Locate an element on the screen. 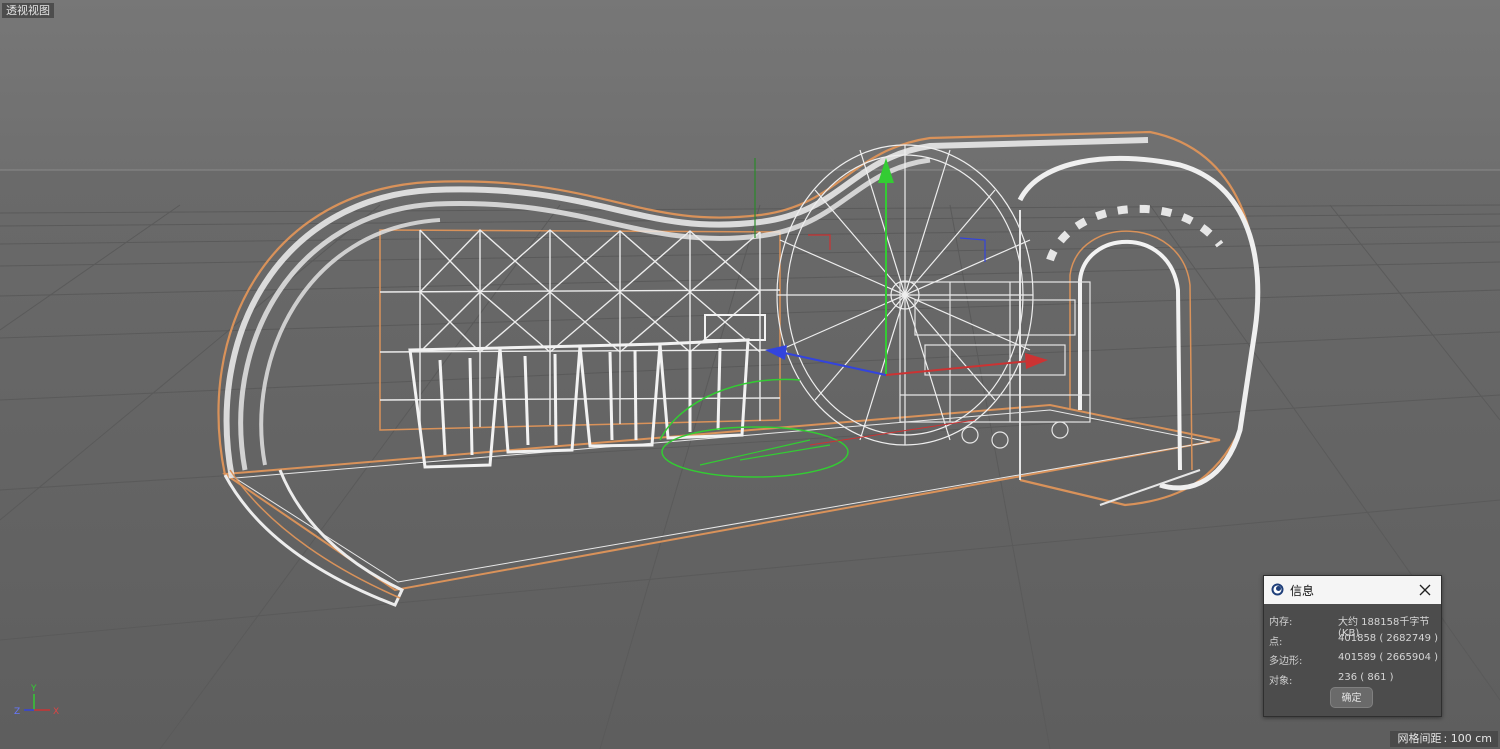 This screenshot has width=1500, height=749. grid-spacing-label: 网格间距 is located at coordinates (1419, 738).